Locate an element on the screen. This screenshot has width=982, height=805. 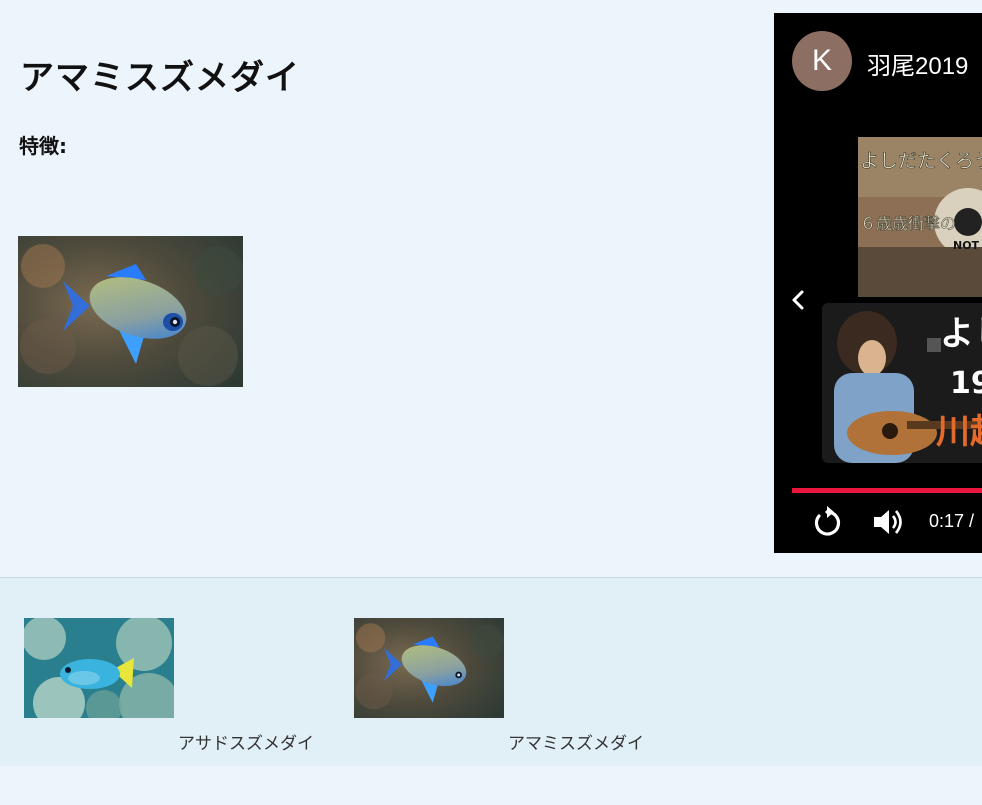
yellowtail-damselfish-photo is located at coordinates (99, 668).